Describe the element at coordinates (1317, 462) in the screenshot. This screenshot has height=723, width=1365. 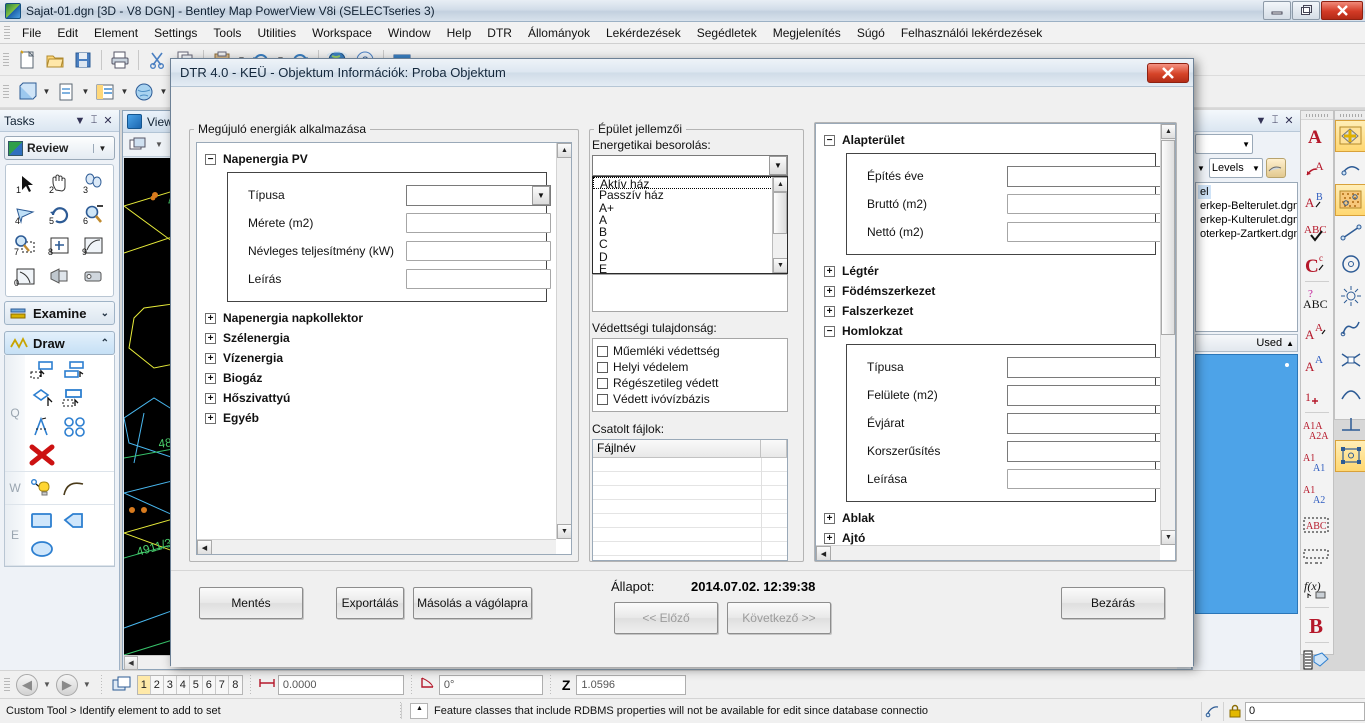
I see `copy-text-a1a1-icon: A1 A1` at that location.